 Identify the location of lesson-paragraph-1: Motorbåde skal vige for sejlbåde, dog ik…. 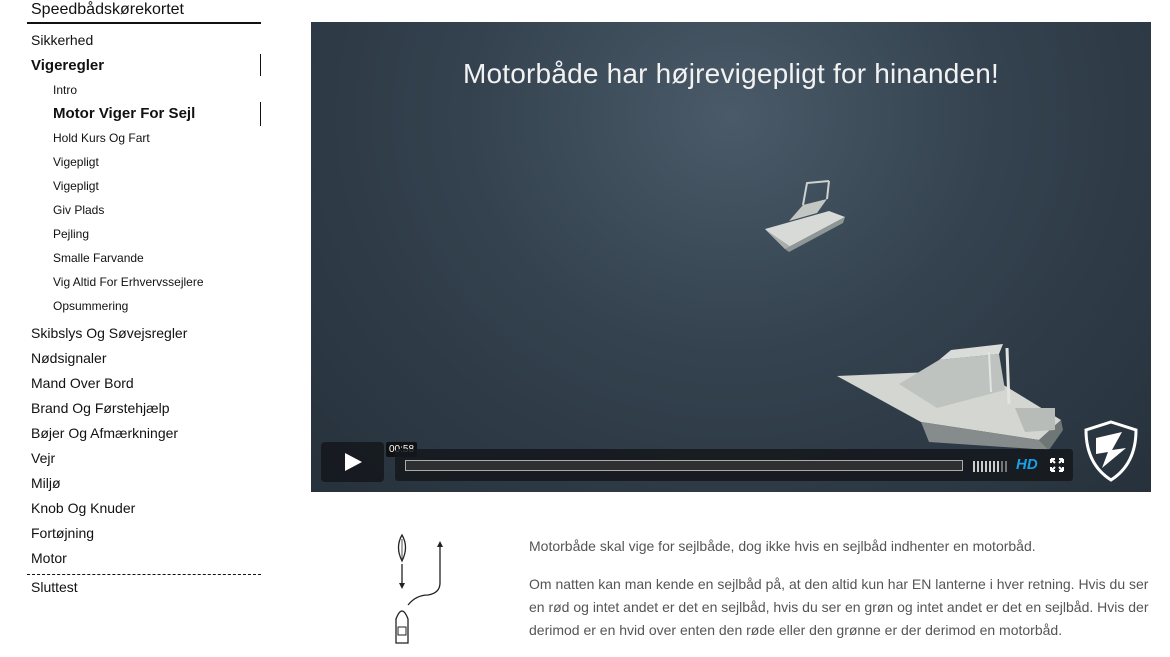
(782, 546).